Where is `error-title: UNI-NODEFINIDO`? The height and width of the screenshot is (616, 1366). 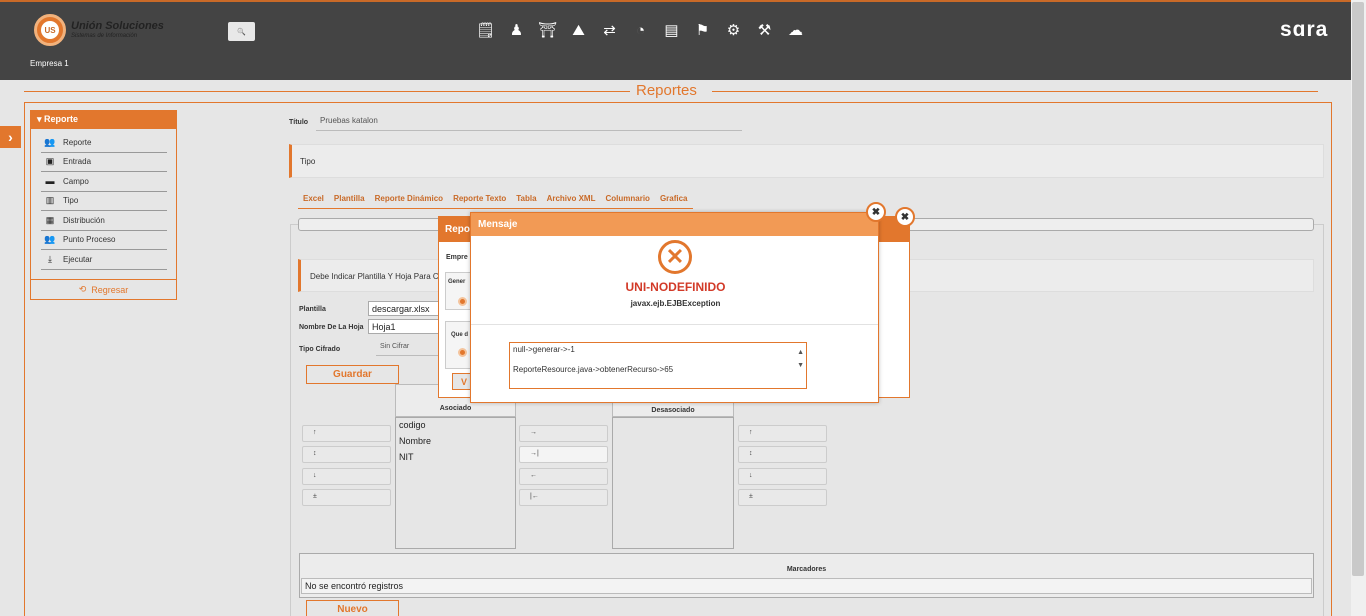
error-title: UNI-NODEFINIDO is located at coordinates (675, 287).